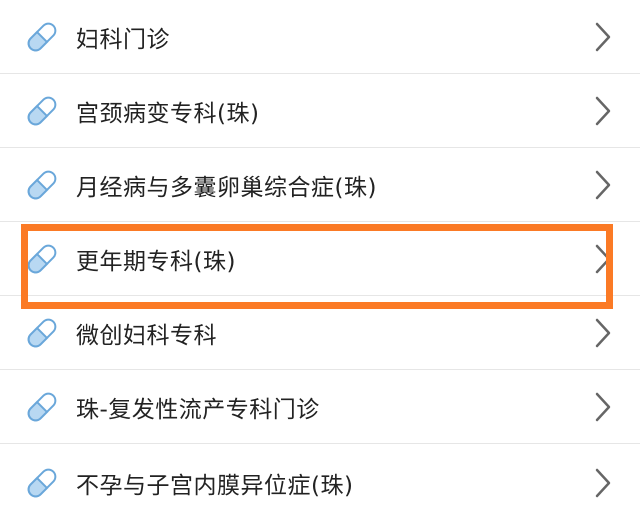  Describe the element at coordinates (146, 335) in the screenshot. I see `list-item-label: 微创妇科专科` at that location.